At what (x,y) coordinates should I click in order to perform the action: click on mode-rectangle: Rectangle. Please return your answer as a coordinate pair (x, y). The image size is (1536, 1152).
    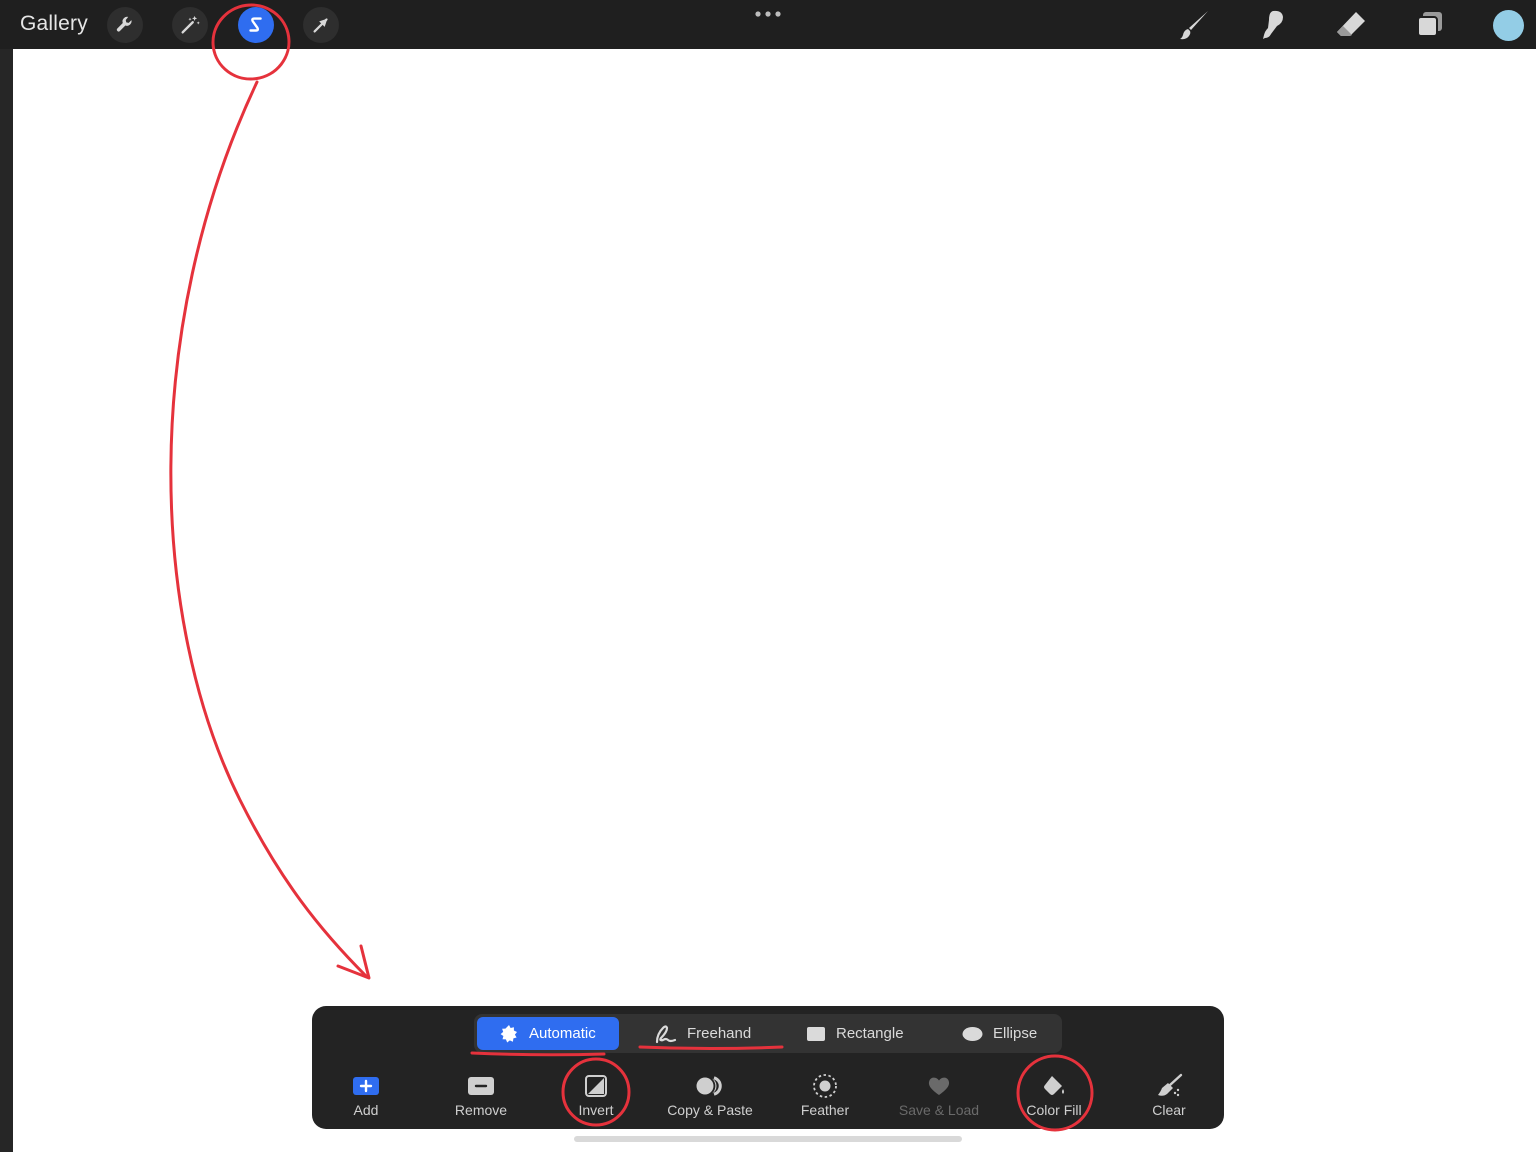
    Looking at the image, I should click on (871, 1033).